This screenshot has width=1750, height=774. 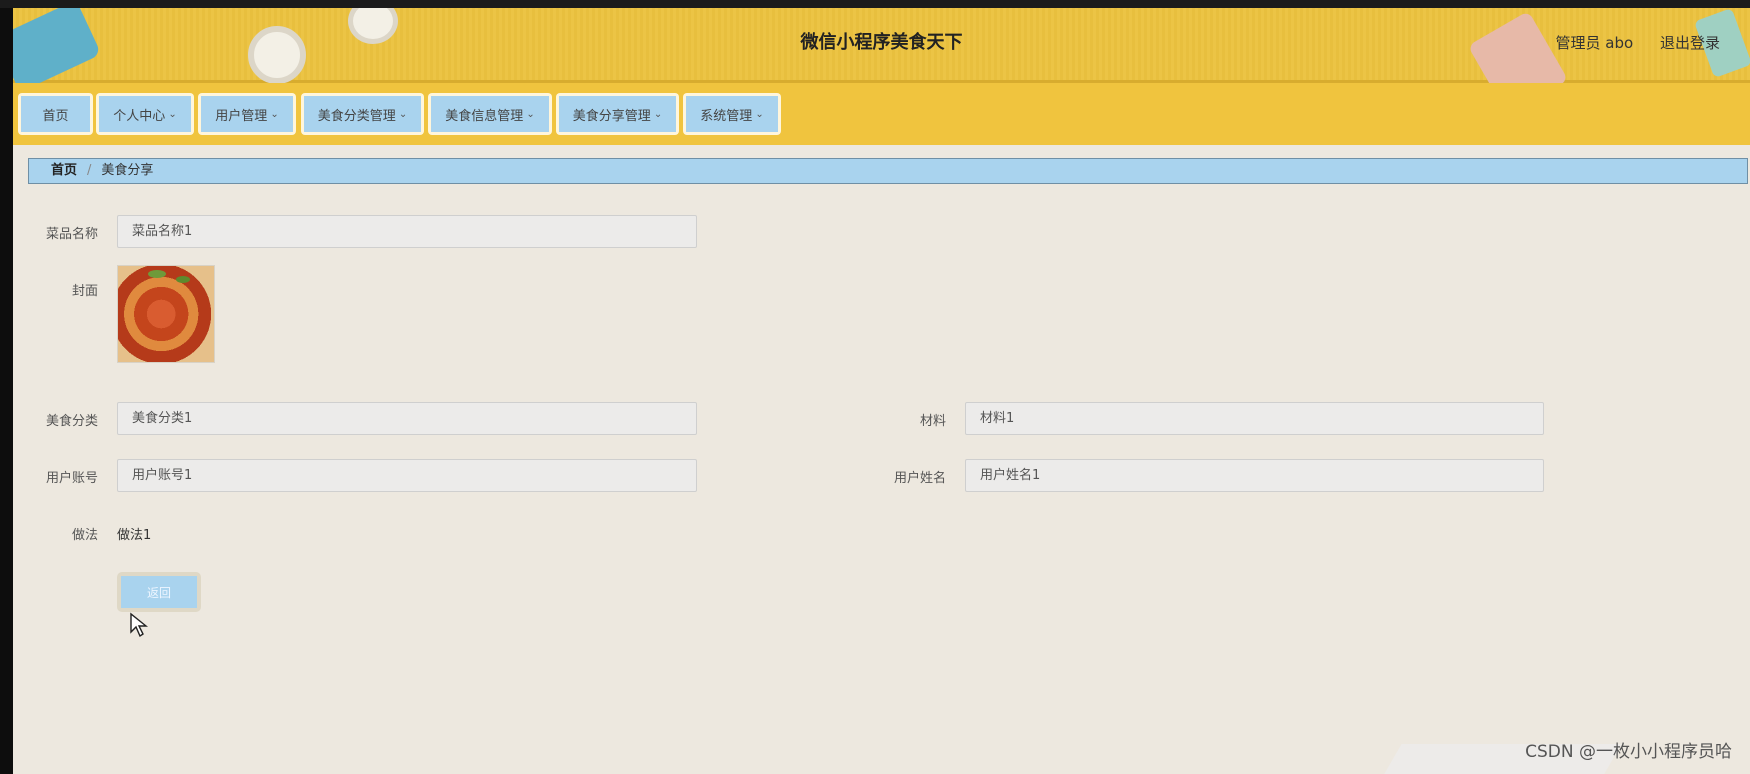 What do you see at coordinates (484, 116) in the screenshot?
I see `nav-item-label: 美食信息管理` at bounding box center [484, 116].